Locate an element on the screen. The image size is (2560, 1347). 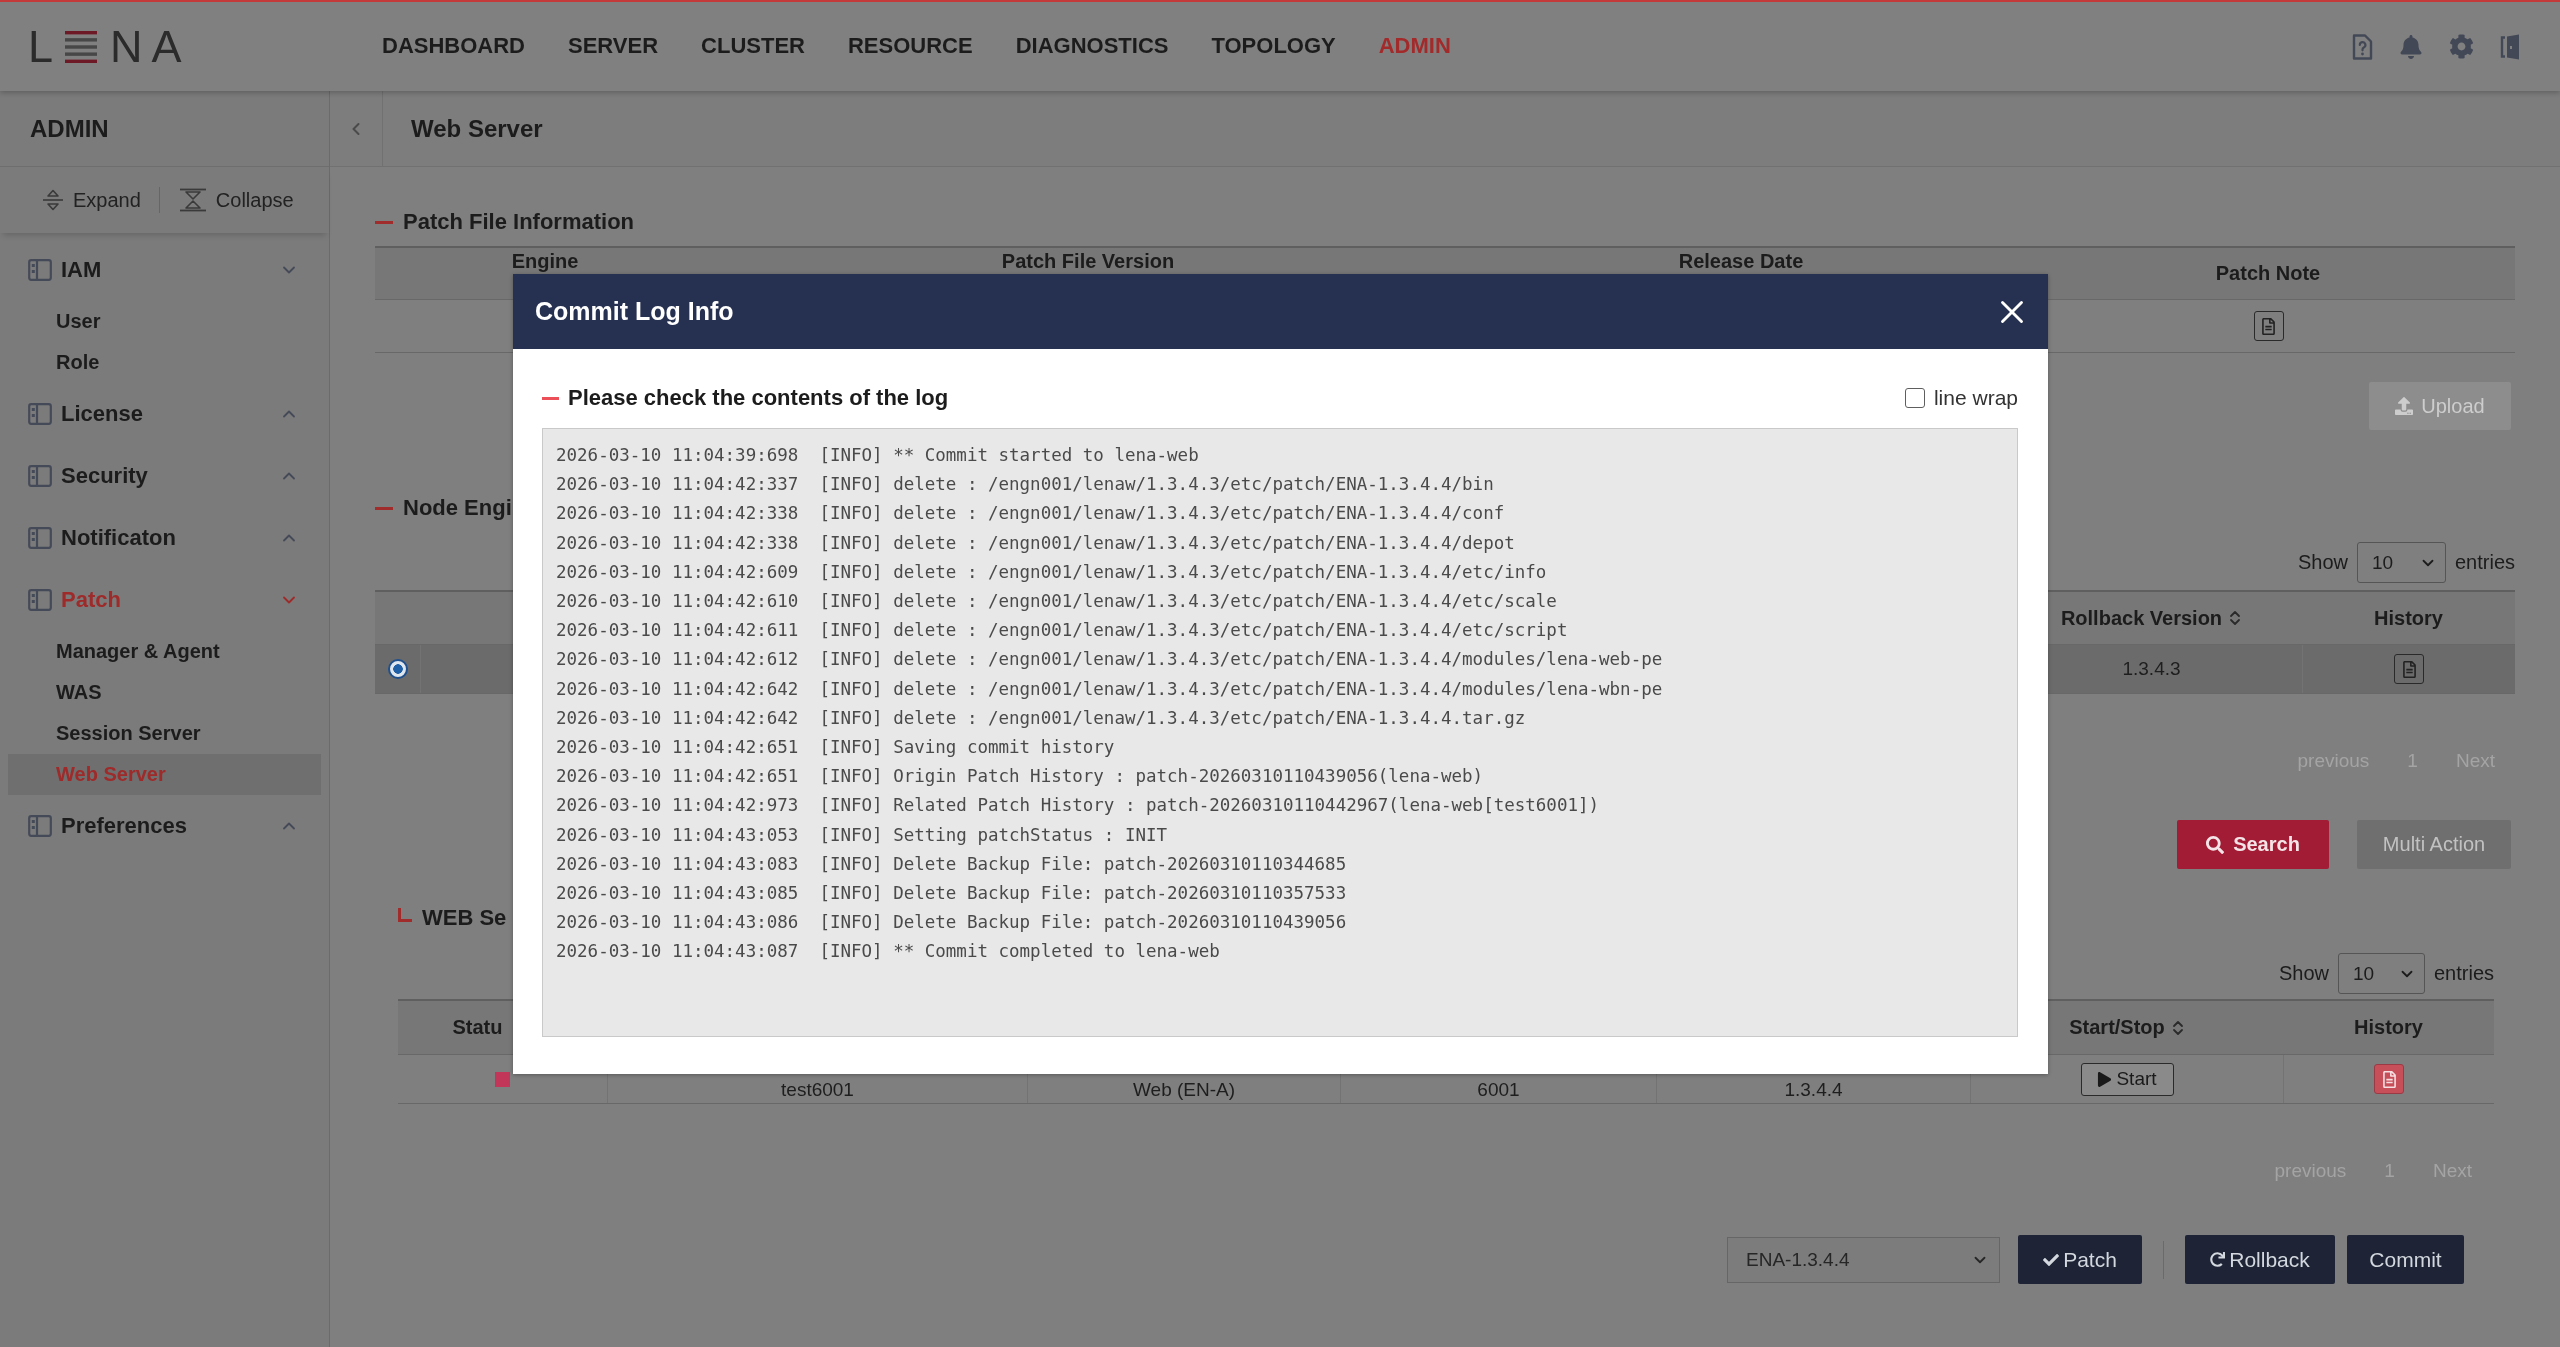
log-line: 2026-03-10 11:04:43:086 [INFO] Delete Backup File: patch-20260310110439056 is located at coordinates (951, 923).